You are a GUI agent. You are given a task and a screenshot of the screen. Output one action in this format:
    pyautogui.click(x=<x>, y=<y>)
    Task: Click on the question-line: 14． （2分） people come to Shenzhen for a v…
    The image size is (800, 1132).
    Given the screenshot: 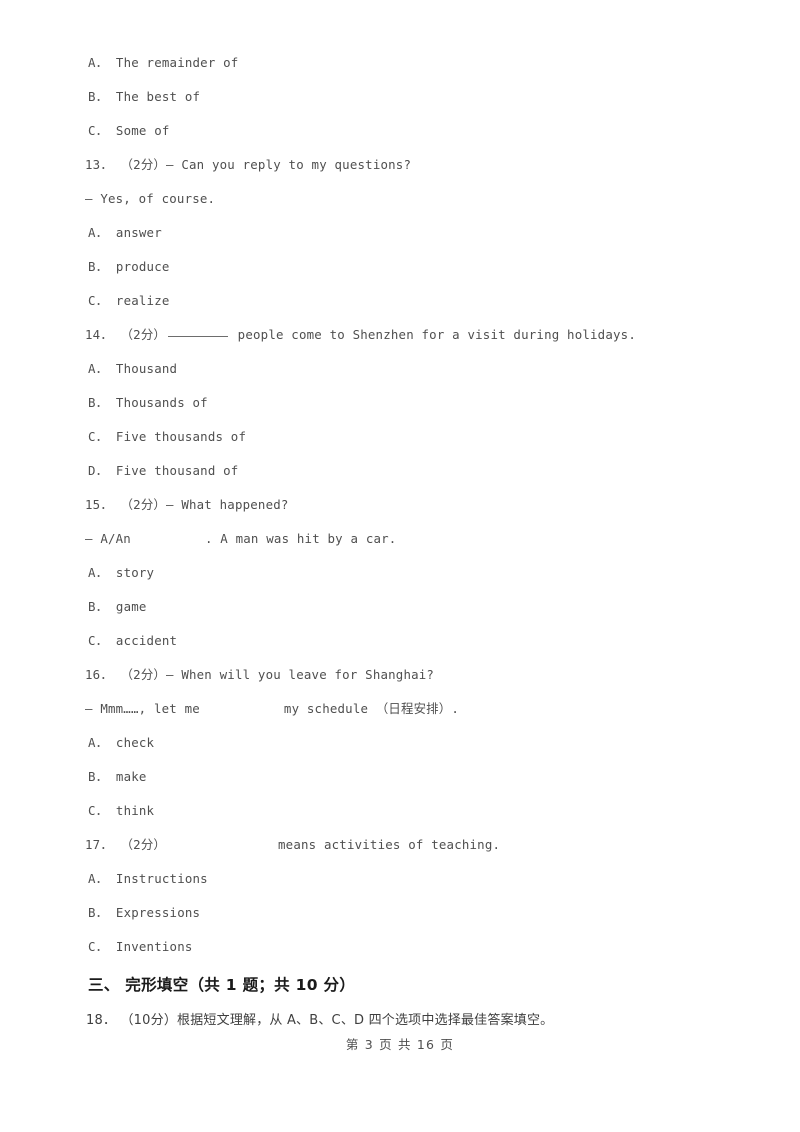 What is the action you would take?
    pyautogui.click(x=405, y=335)
    